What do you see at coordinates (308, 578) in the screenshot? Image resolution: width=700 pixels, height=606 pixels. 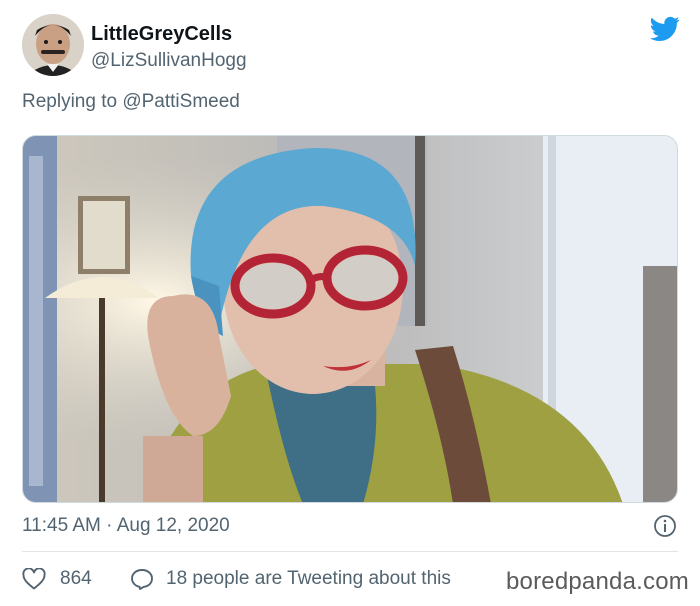 I see `conversation-text: 18 people are Tweeting about this` at bounding box center [308, 578].